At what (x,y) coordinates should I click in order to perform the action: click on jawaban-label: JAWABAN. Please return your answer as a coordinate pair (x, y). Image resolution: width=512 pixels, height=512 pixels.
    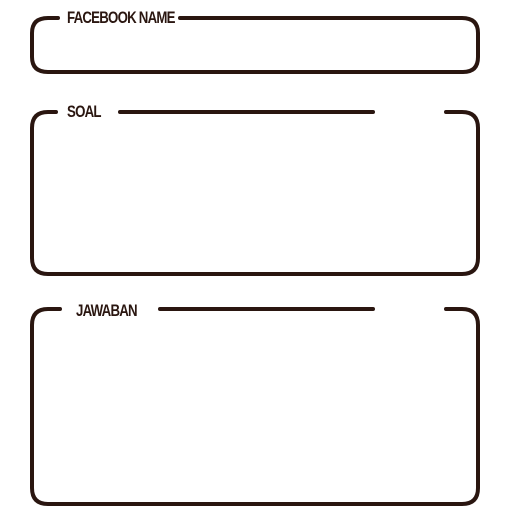
    Looking at the image, I should click on (107, 310).